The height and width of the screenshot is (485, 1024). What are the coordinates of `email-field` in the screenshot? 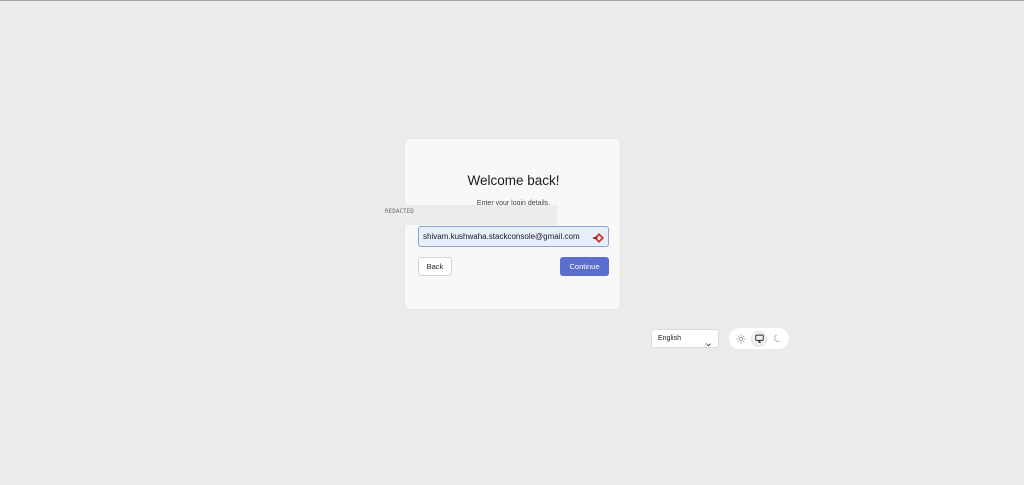 It's located at (513, 236).